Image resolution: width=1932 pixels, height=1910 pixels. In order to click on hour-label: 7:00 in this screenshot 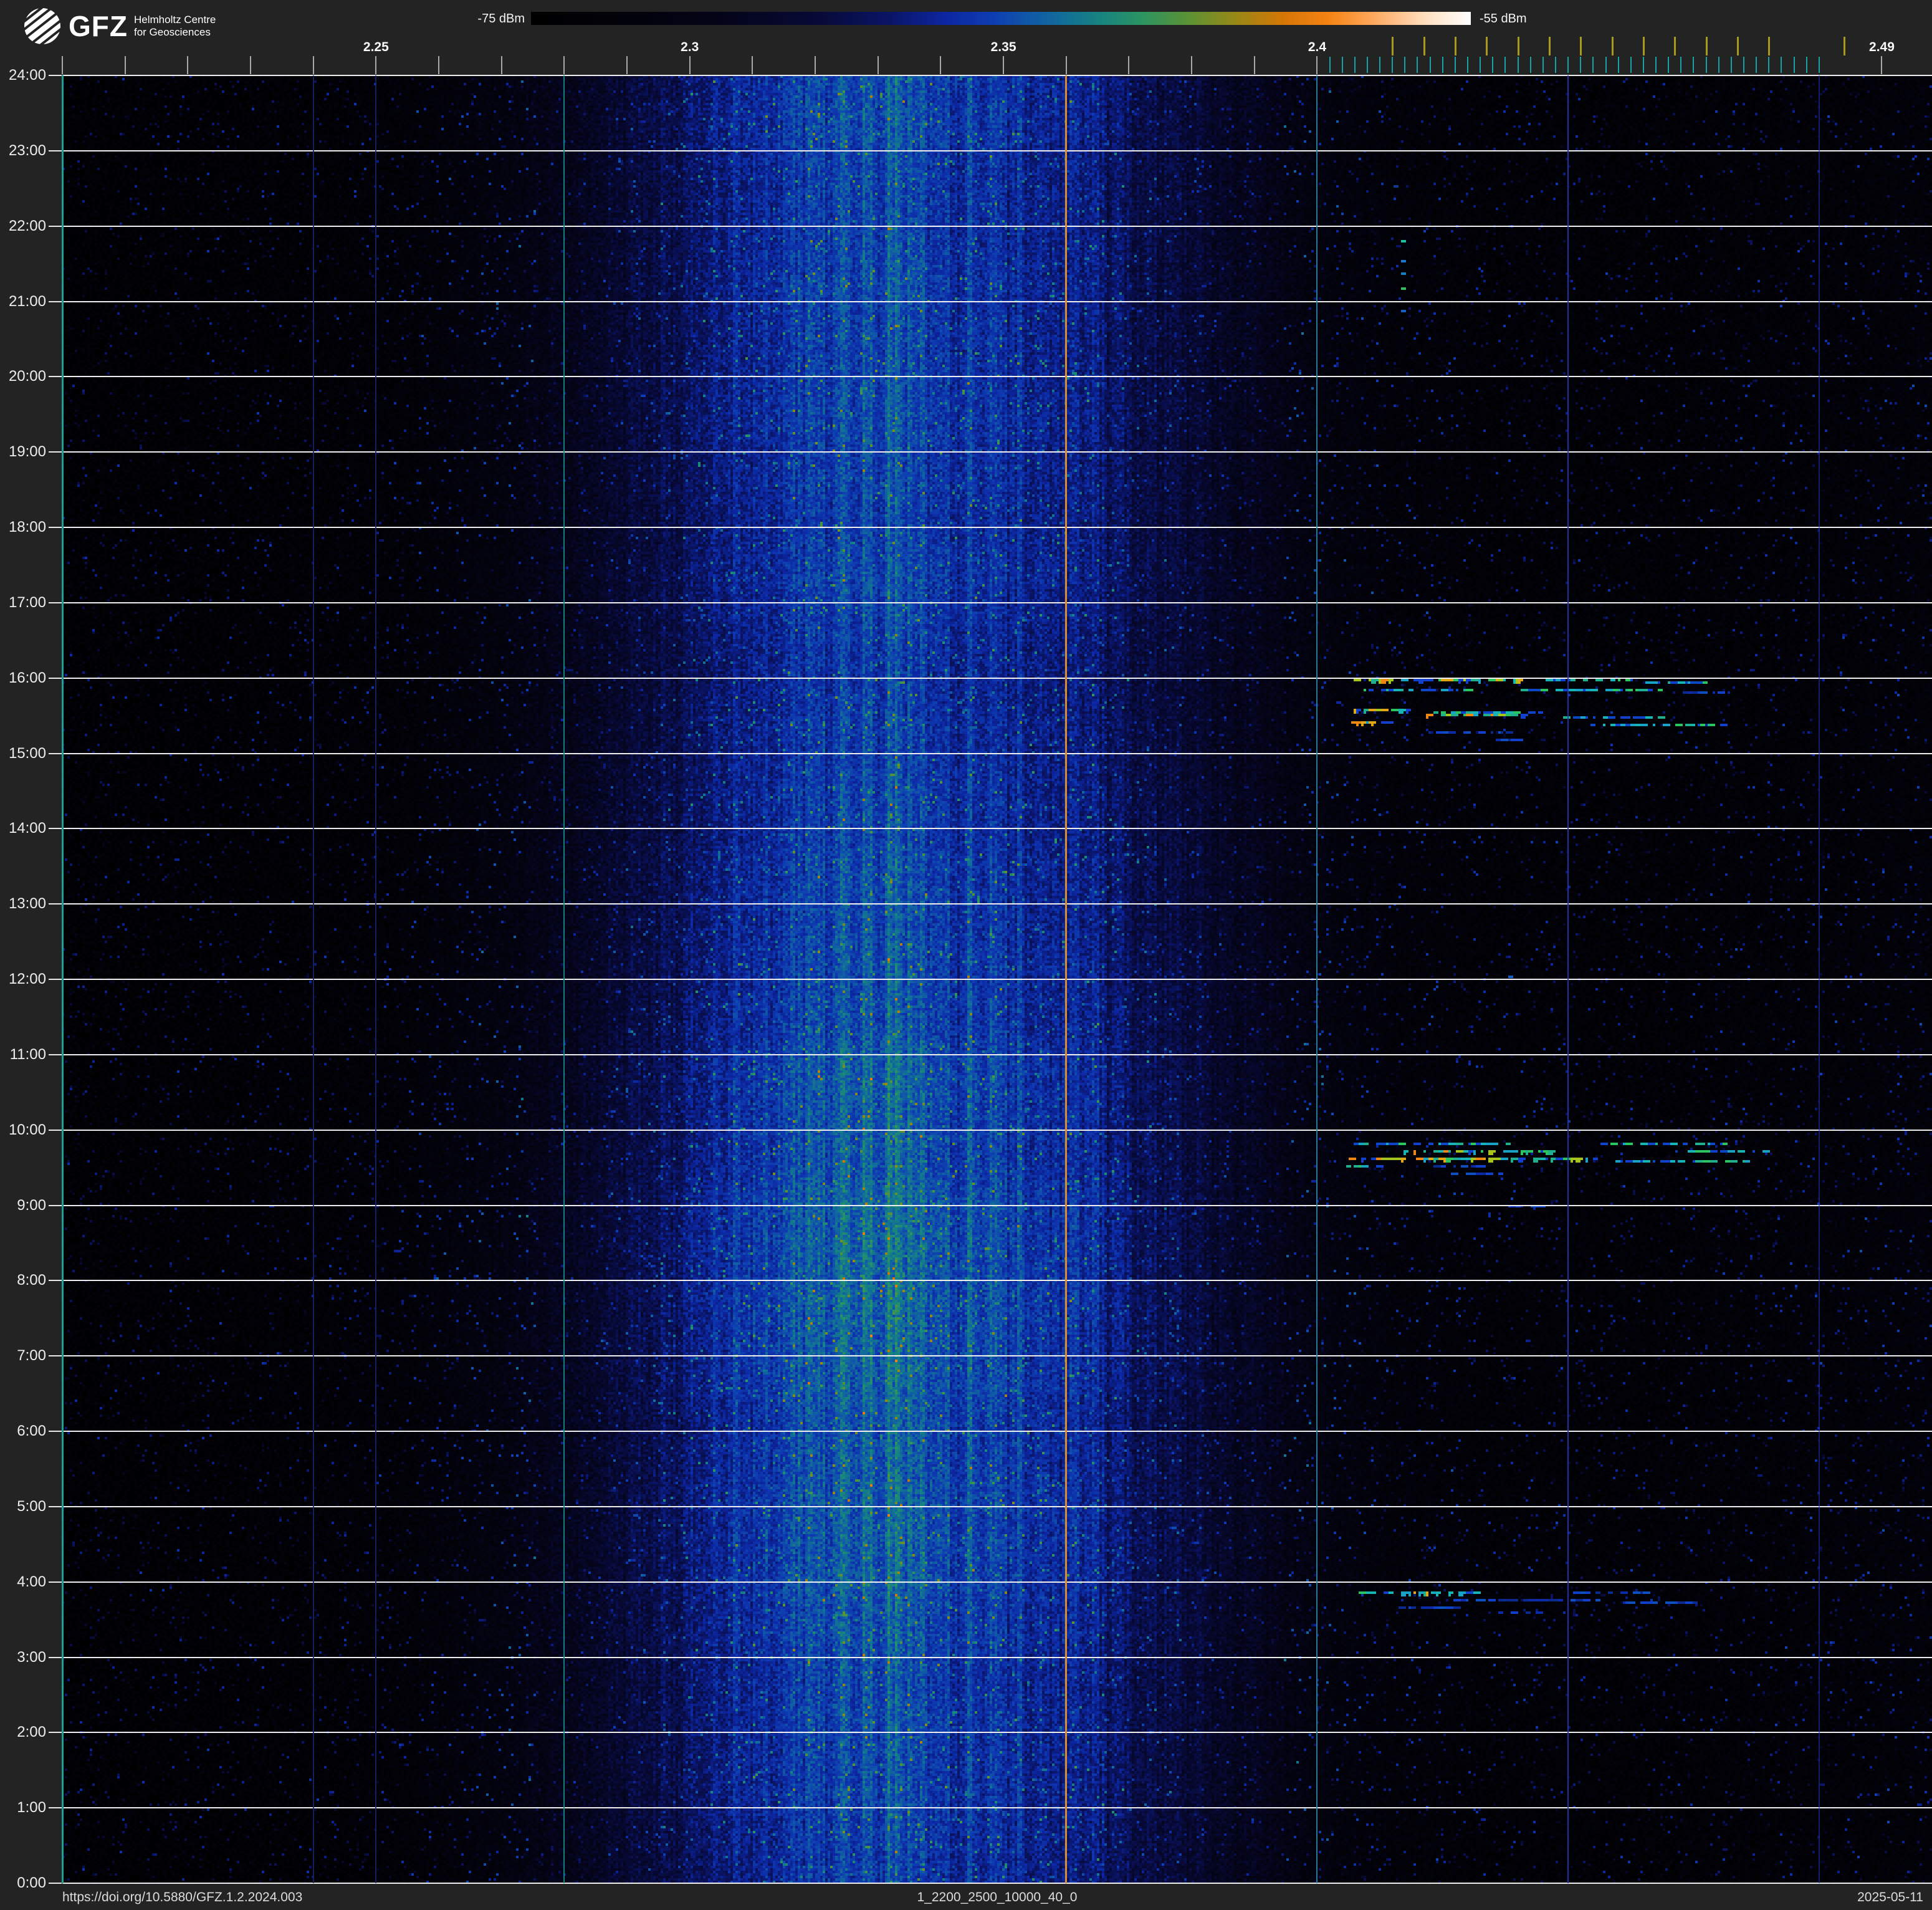, I will do `click(31, 1356)`.